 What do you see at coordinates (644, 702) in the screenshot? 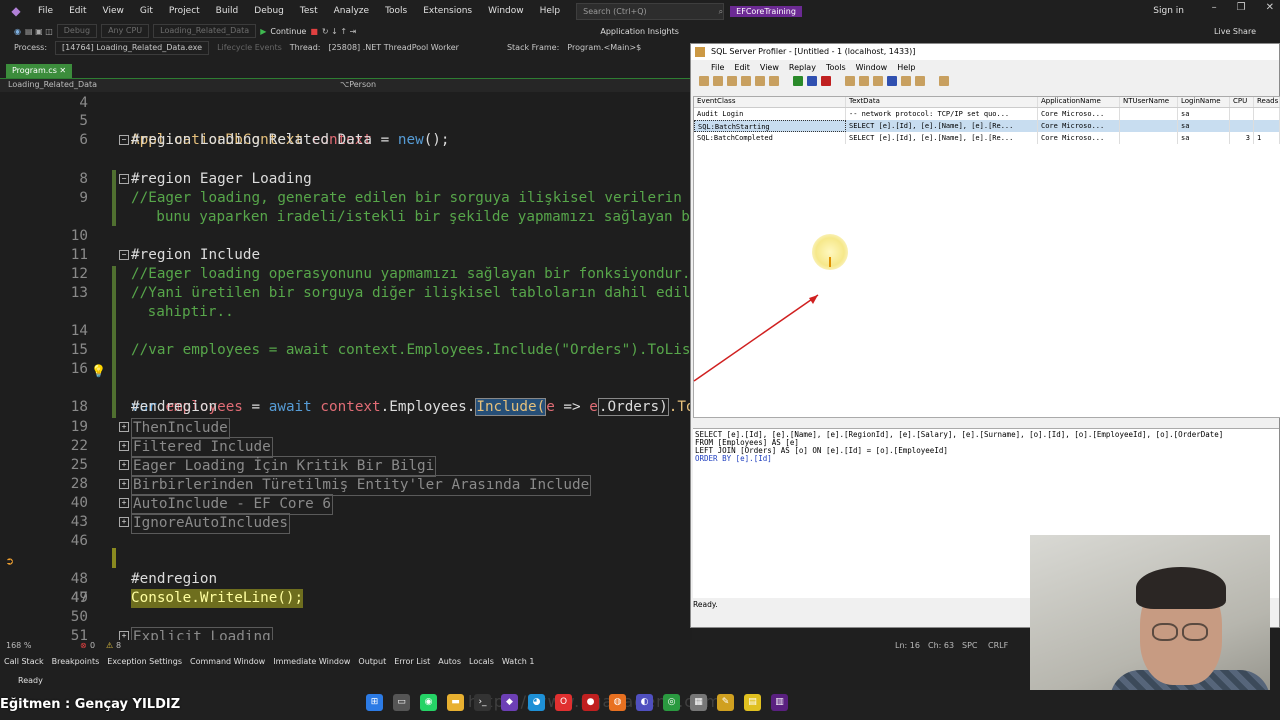
I see `app-icon: ◐` at bounding box center [644, 702].